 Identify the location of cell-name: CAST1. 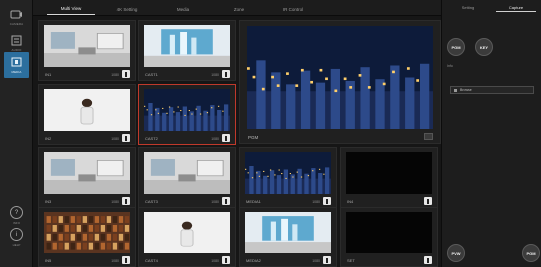
(151, 74).